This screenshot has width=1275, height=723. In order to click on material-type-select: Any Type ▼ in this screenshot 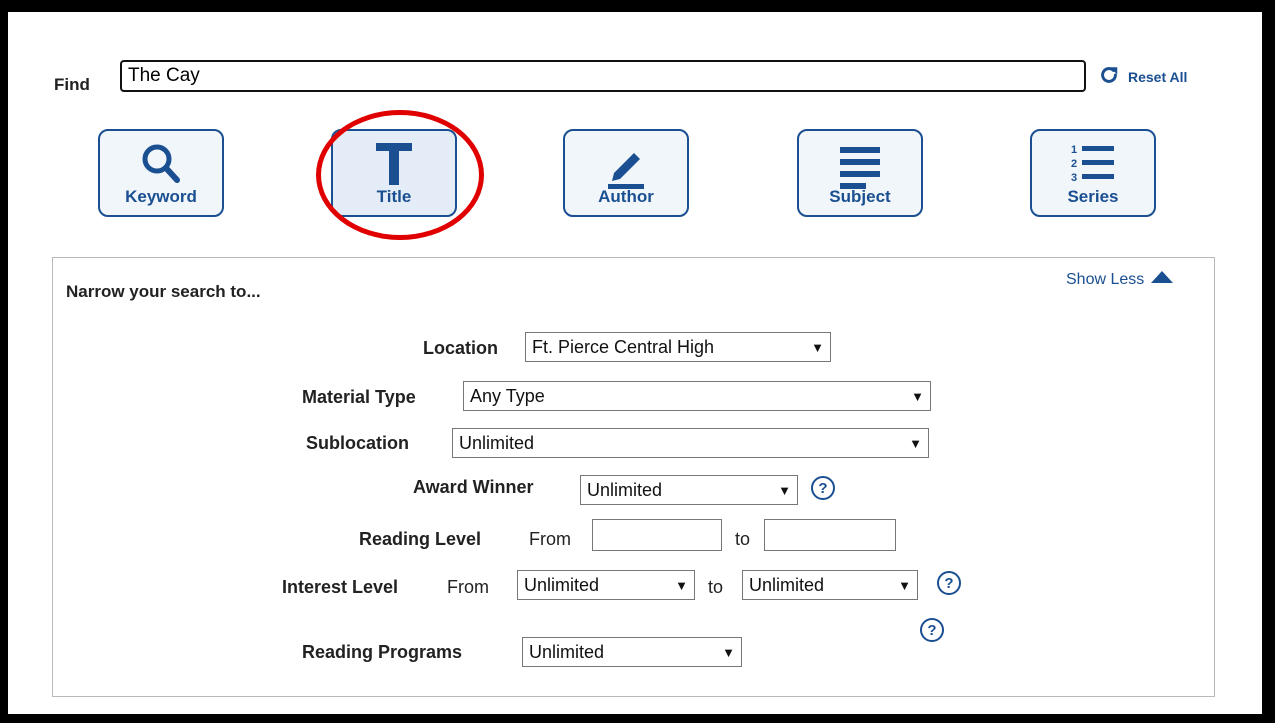, I will do `click(697, 396)`.